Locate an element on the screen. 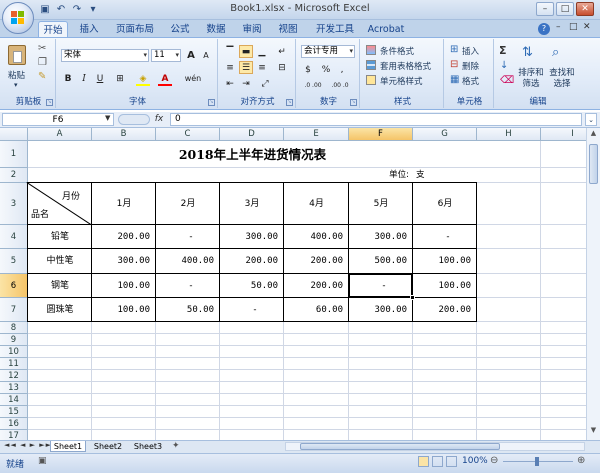 This screenshot has width=600, height=473. align-middle-icon: ▬ is located at coordinates (246, 51).